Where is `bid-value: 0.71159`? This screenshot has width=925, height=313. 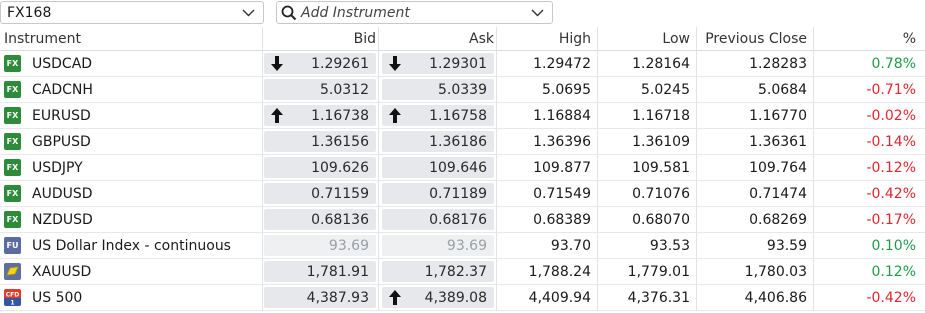 bid-value: 0.71159 is located at coordinates (340, 193).